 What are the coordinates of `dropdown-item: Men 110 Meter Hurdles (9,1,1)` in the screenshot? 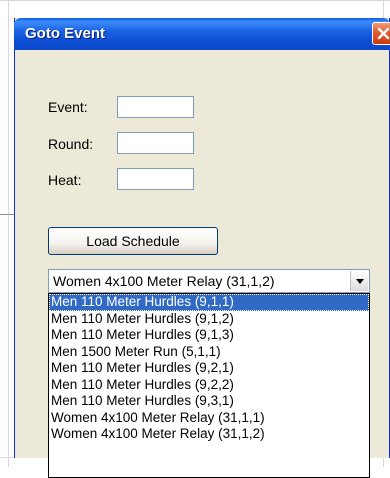 It's located at (209, 302).